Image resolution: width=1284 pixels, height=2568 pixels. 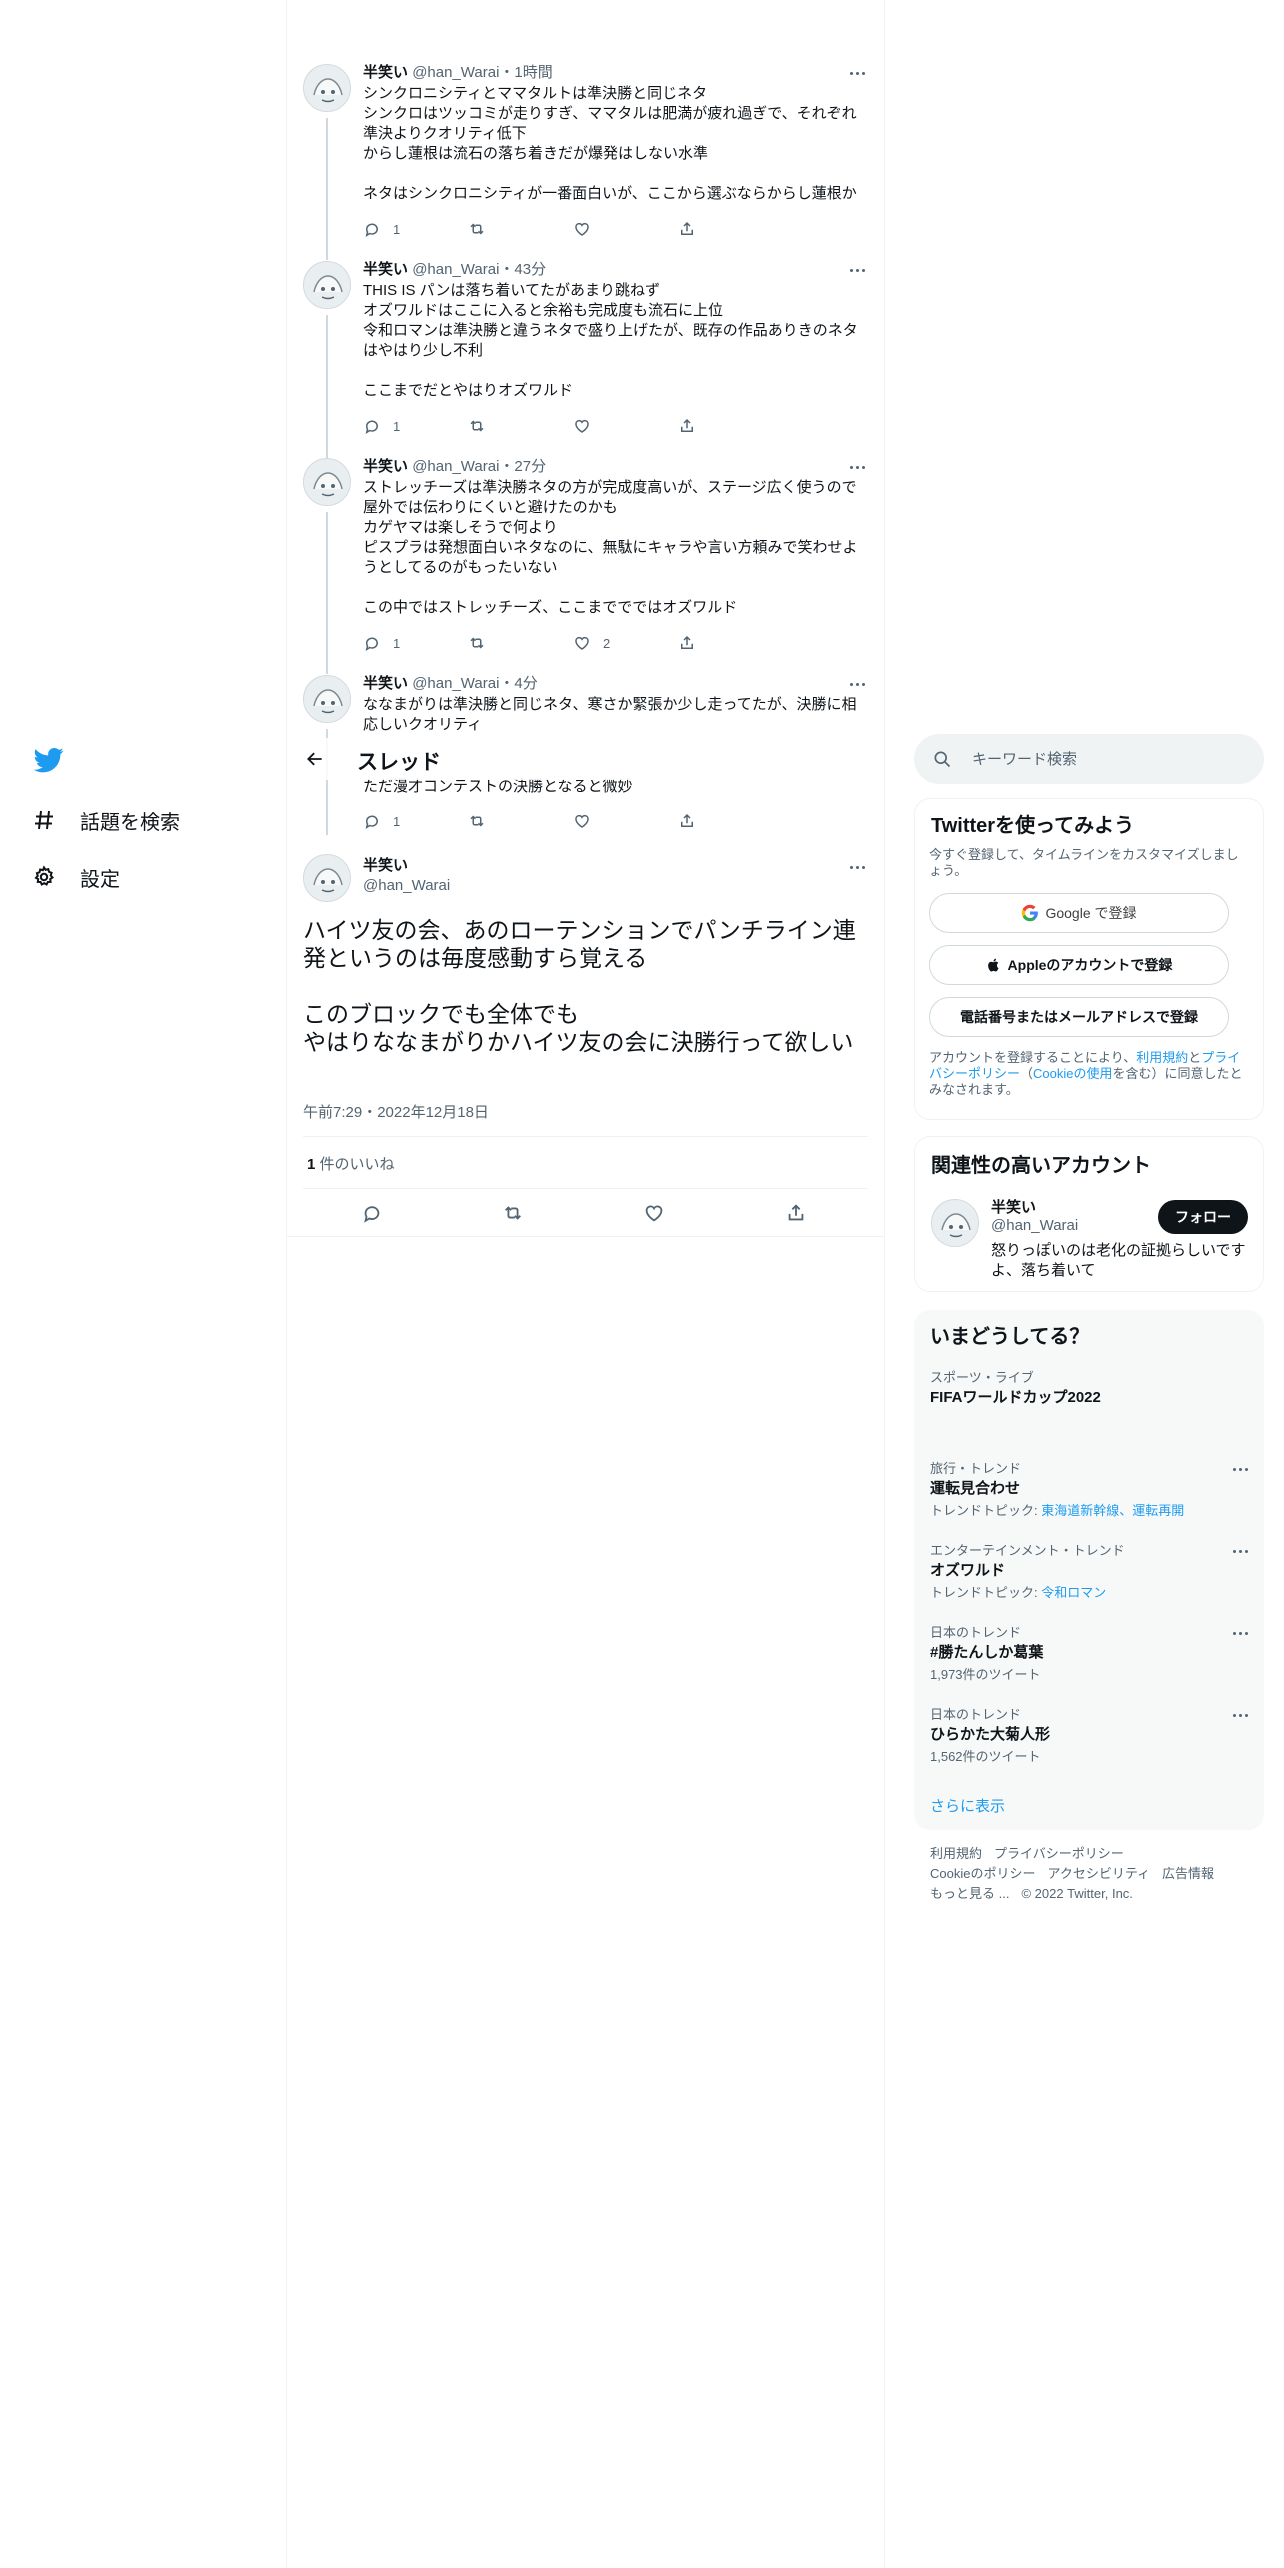 I want to click on share-icon, so click(x=687, y=228).